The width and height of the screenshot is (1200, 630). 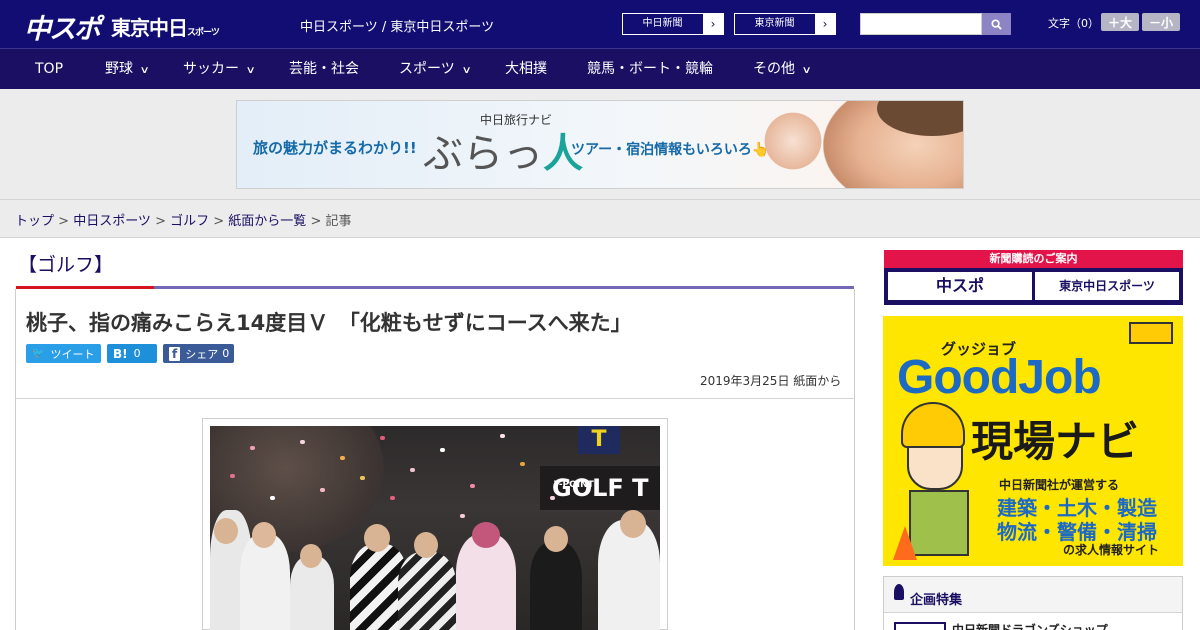 I want to click on worker-body-icon, so click(x=939, y=523).